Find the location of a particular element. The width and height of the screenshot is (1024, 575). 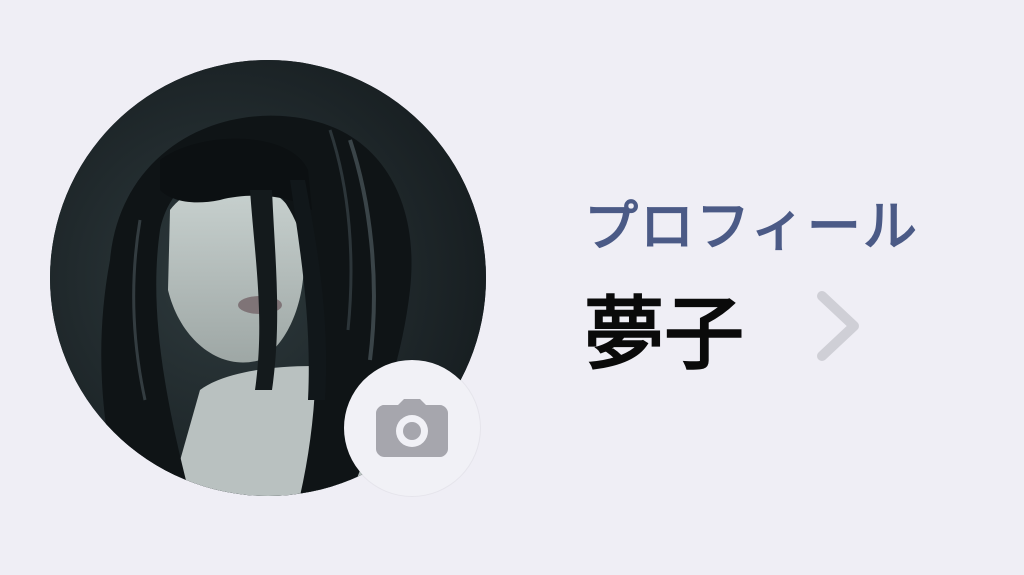

profile-name-row: プロフィール 夢子 is located at coordinates (784, 280).